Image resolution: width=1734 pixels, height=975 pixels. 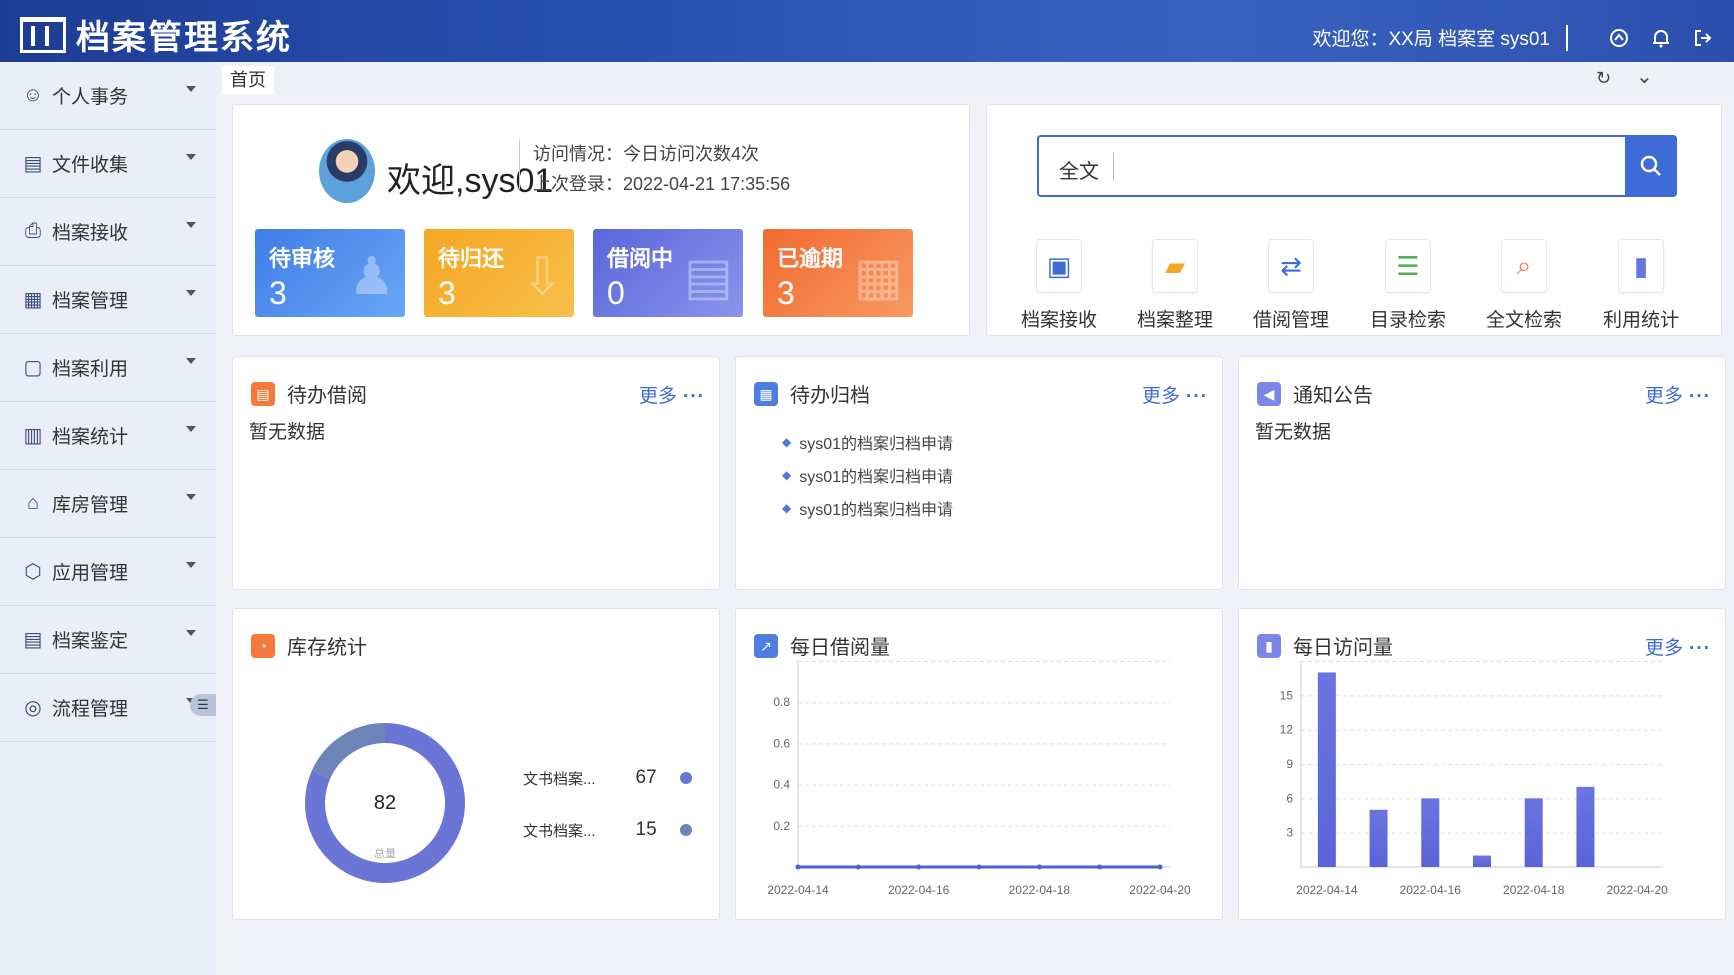 What do you see at coordinates (33, 640) in the screenshot?
I see `appraise-icon: ▤` at bounding box center [33, 640].